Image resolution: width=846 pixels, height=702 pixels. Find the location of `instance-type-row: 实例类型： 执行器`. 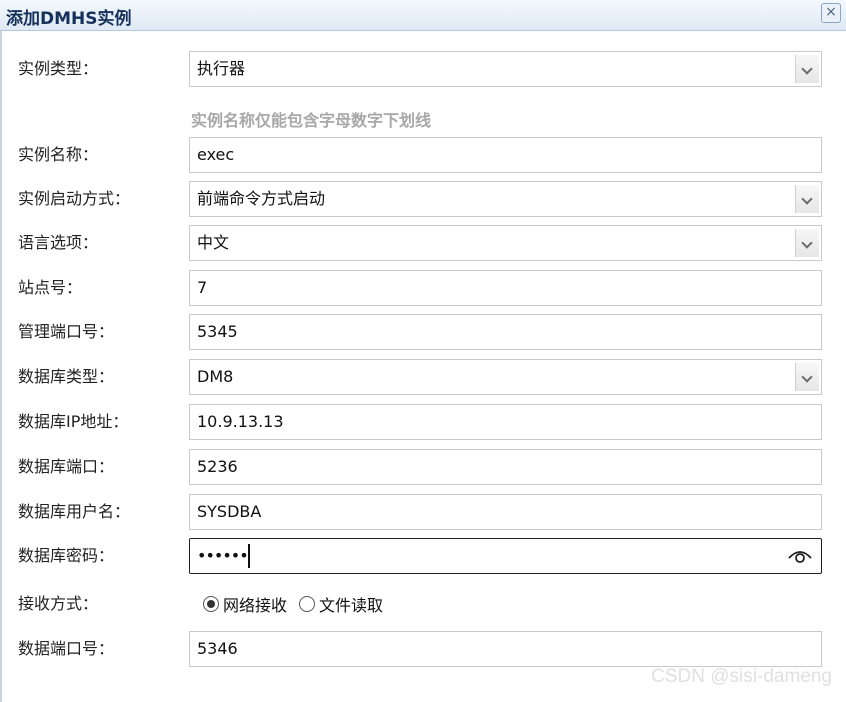

instance-type-row: 实例类型： 执行器 is located at coordinates (423, 69).